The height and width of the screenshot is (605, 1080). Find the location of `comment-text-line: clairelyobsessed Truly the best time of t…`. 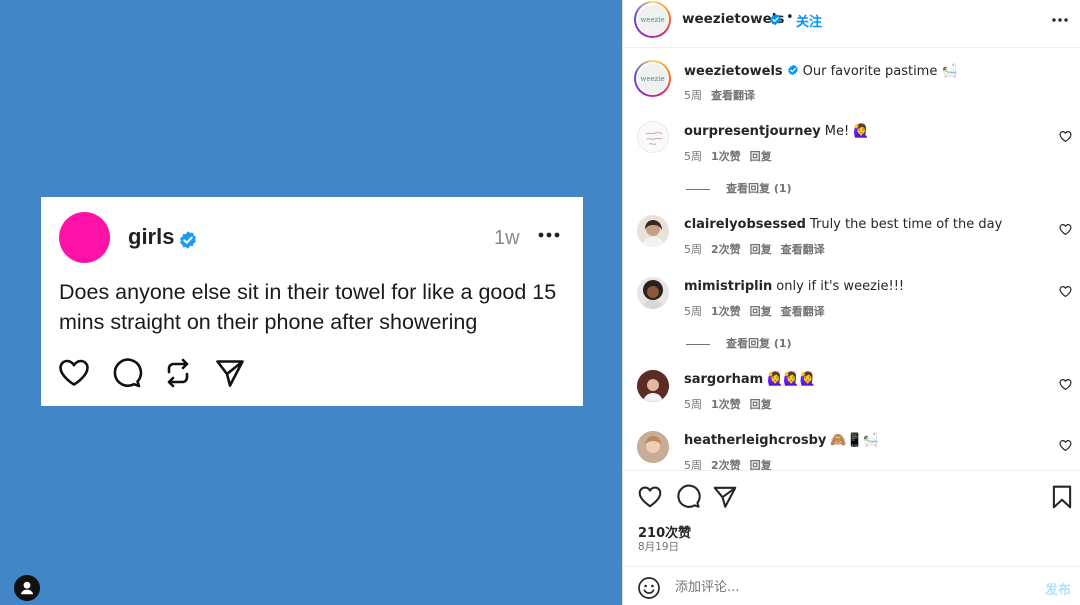

comment-text-line: clairelyobsessed Truly the best time of t… is located at coordinates (843, 224).